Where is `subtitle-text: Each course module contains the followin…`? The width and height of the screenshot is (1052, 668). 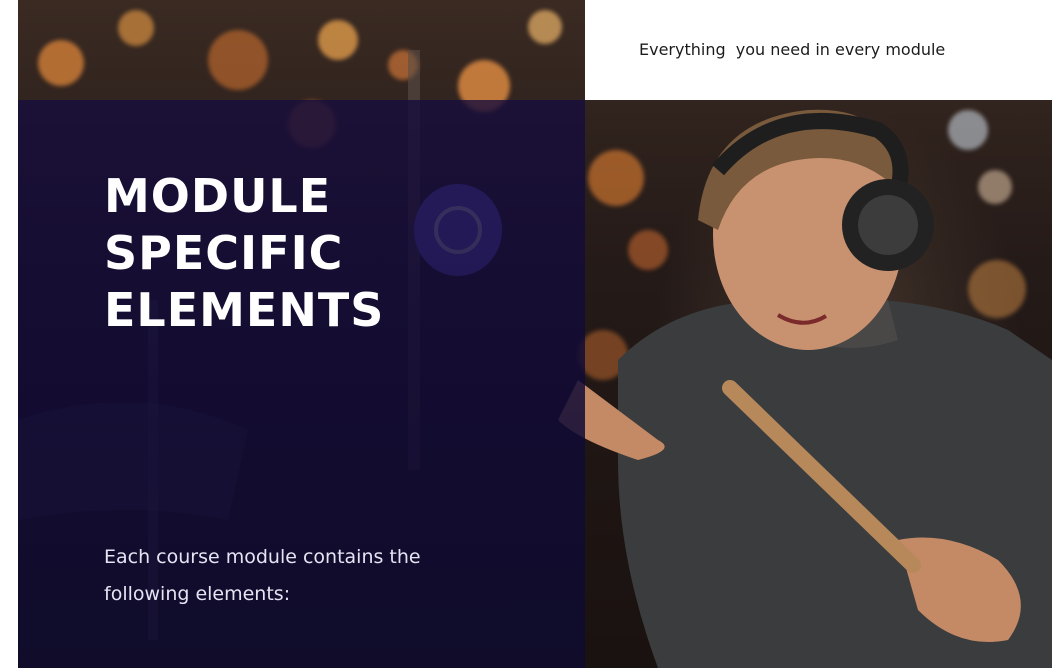
subtitle-text: Each course module contains the followin… is located at coordinates (262, 575).